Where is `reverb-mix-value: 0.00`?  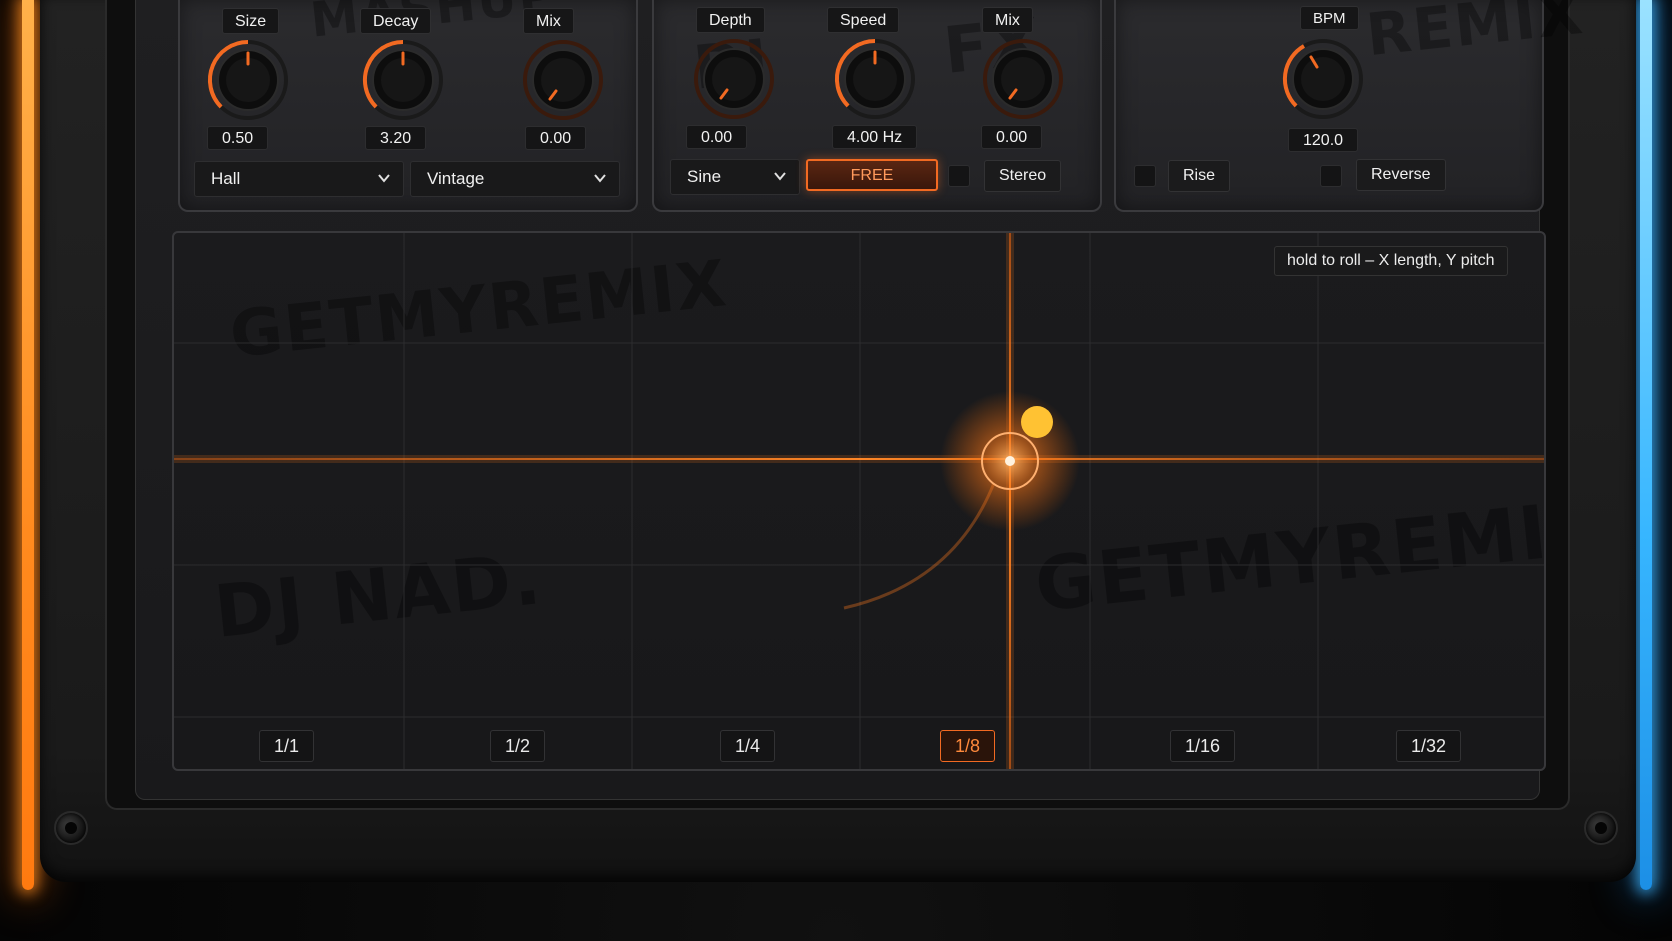
reverb-mix-value: 0.00 is located at coordinates (556, 138).